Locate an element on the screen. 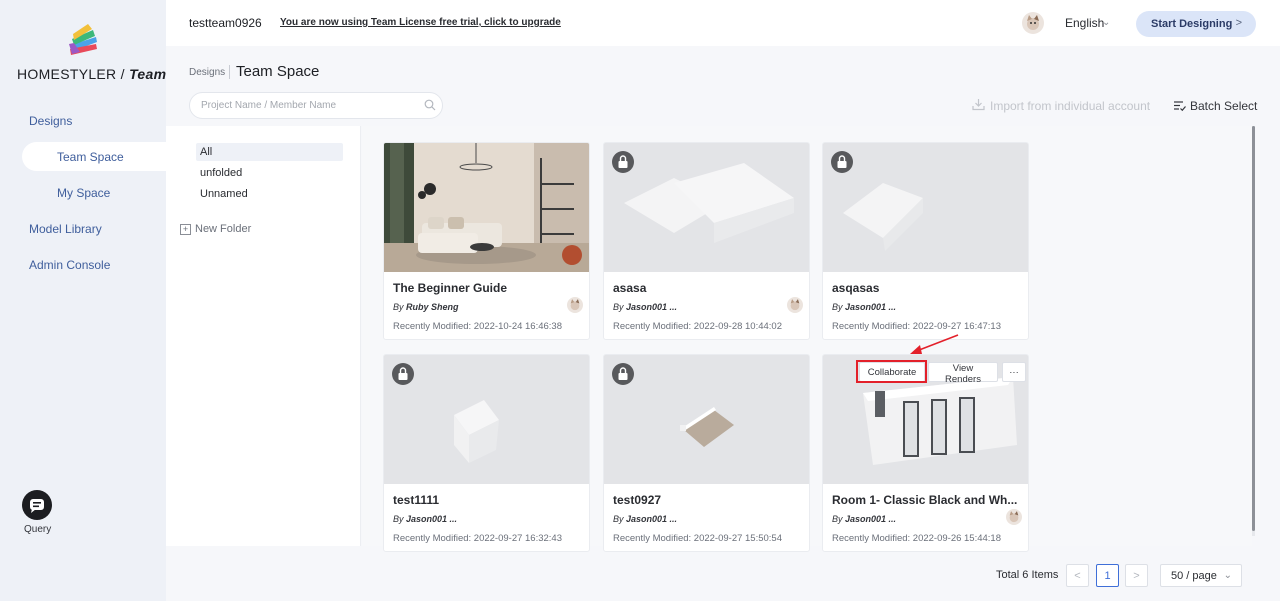  sidebar-item-model-library: Model Library is located at coordinates (65, 229).